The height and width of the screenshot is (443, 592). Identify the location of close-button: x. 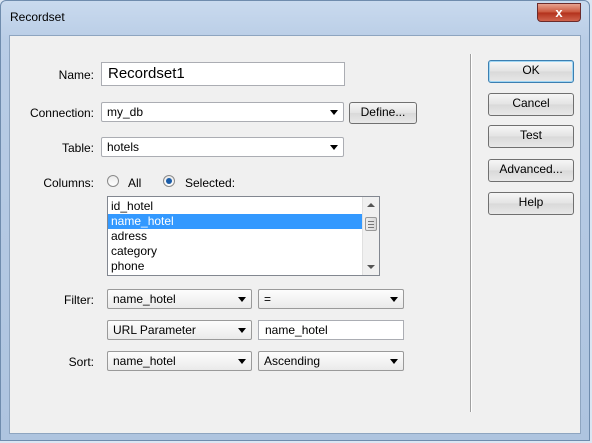
(559, 12).